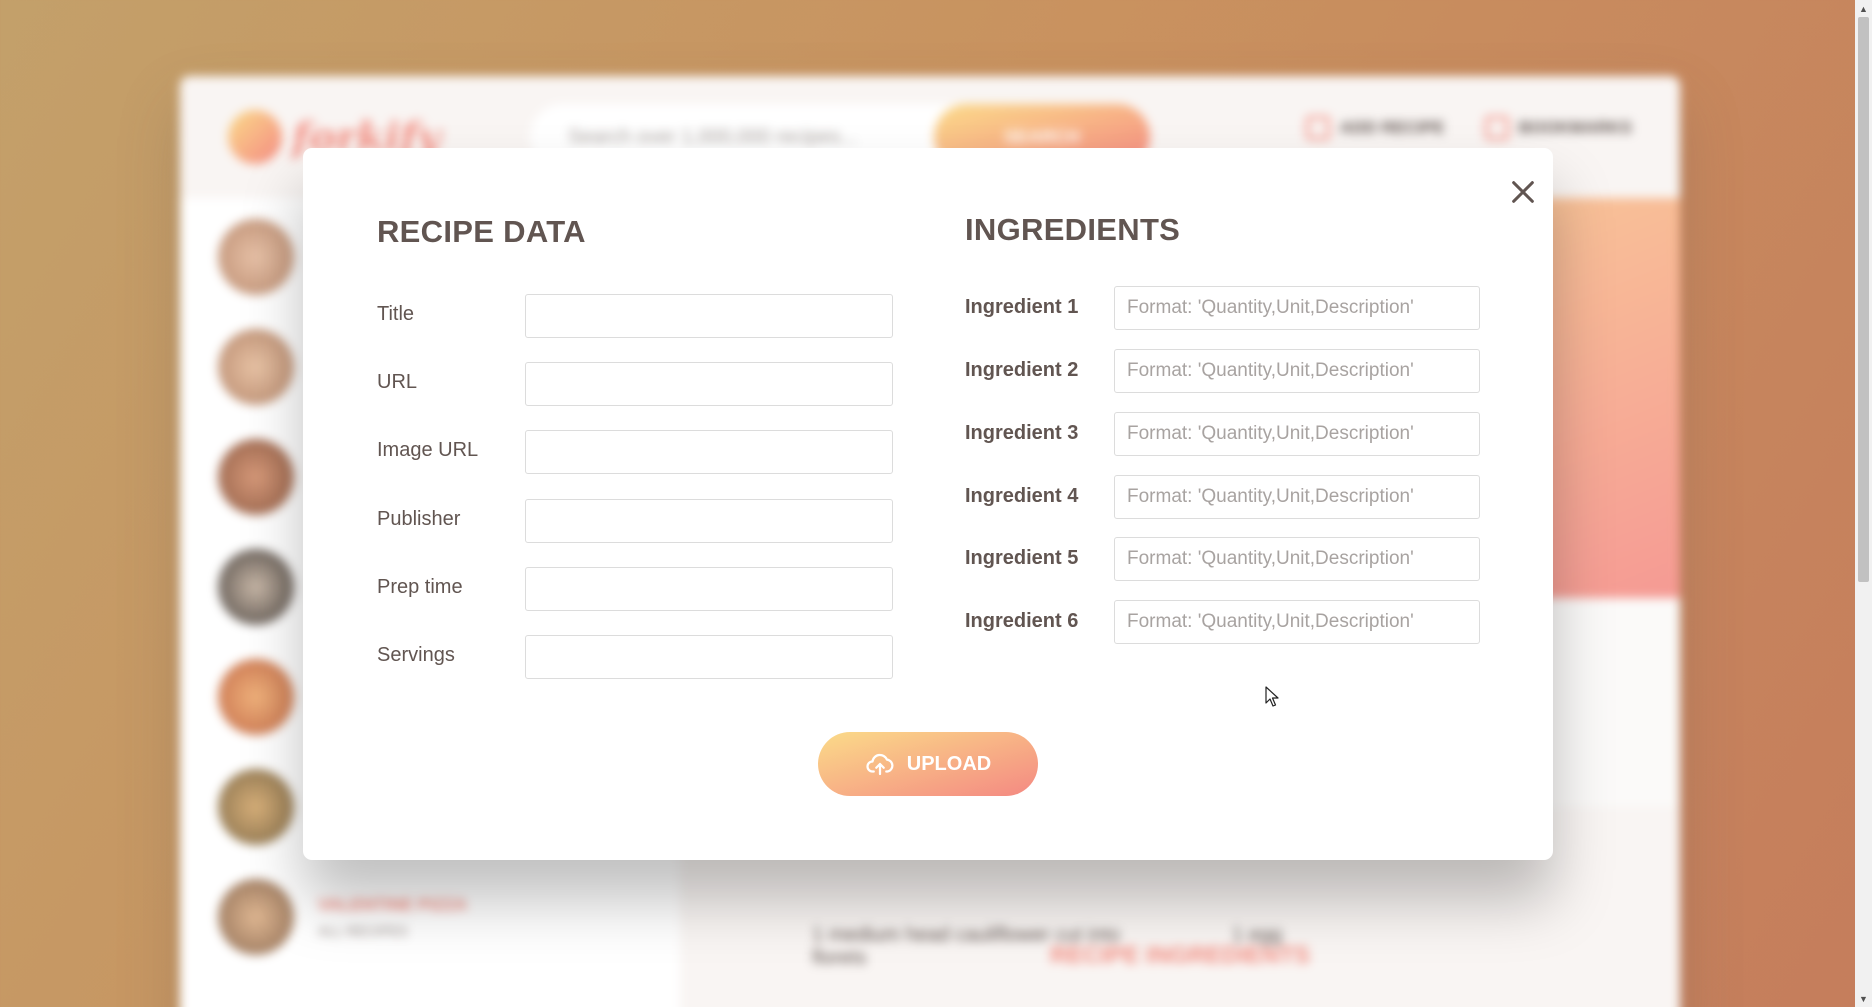 The image size is (1872, 1007). I want to click on publisher-input, so click(709, 521).